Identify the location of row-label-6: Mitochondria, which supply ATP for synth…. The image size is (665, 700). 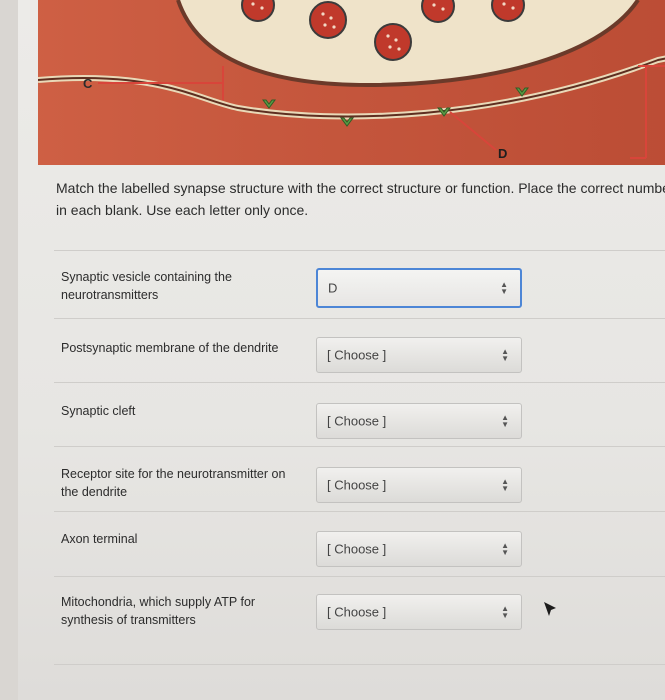
(158, 611).